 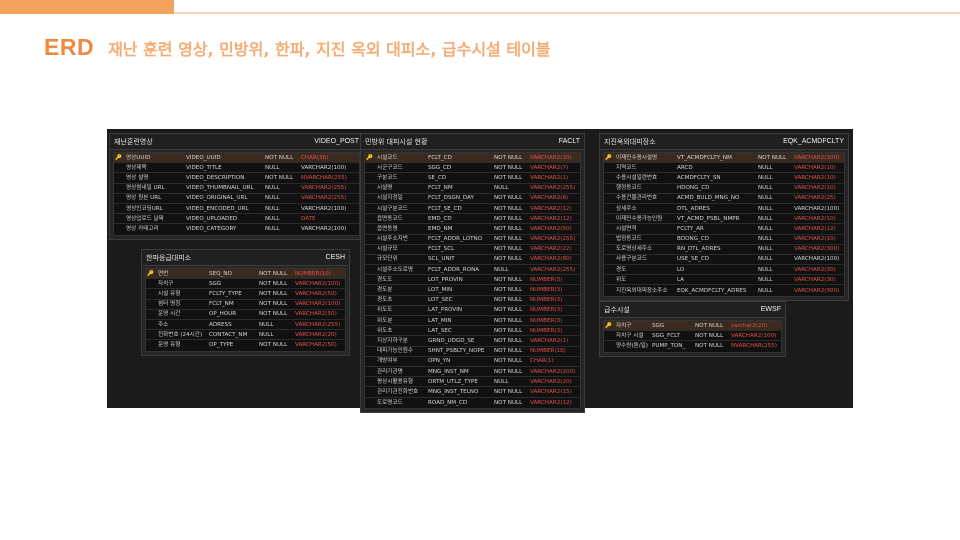 I want to click on column-datatype: VARCHAR2(10), so click(x=815, y=177).